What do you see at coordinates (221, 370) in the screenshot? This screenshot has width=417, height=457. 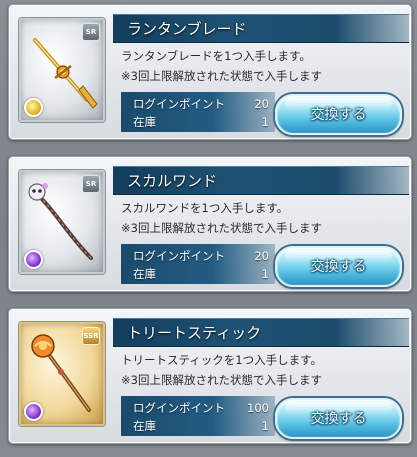 I see `item-description: トリートスティックを1つ入手します。 ※3回上限解放された状態で入手します` at bounding box center [221, 370].